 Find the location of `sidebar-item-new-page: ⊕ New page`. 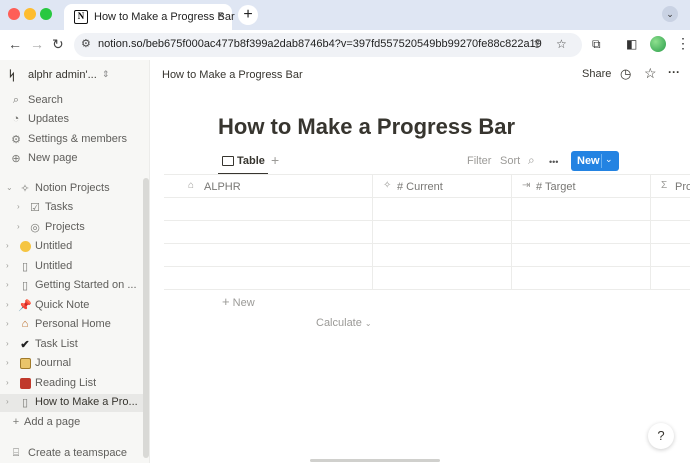

sidebar-item-new-page: ⊕ New page is located at coordinates (74, 159).